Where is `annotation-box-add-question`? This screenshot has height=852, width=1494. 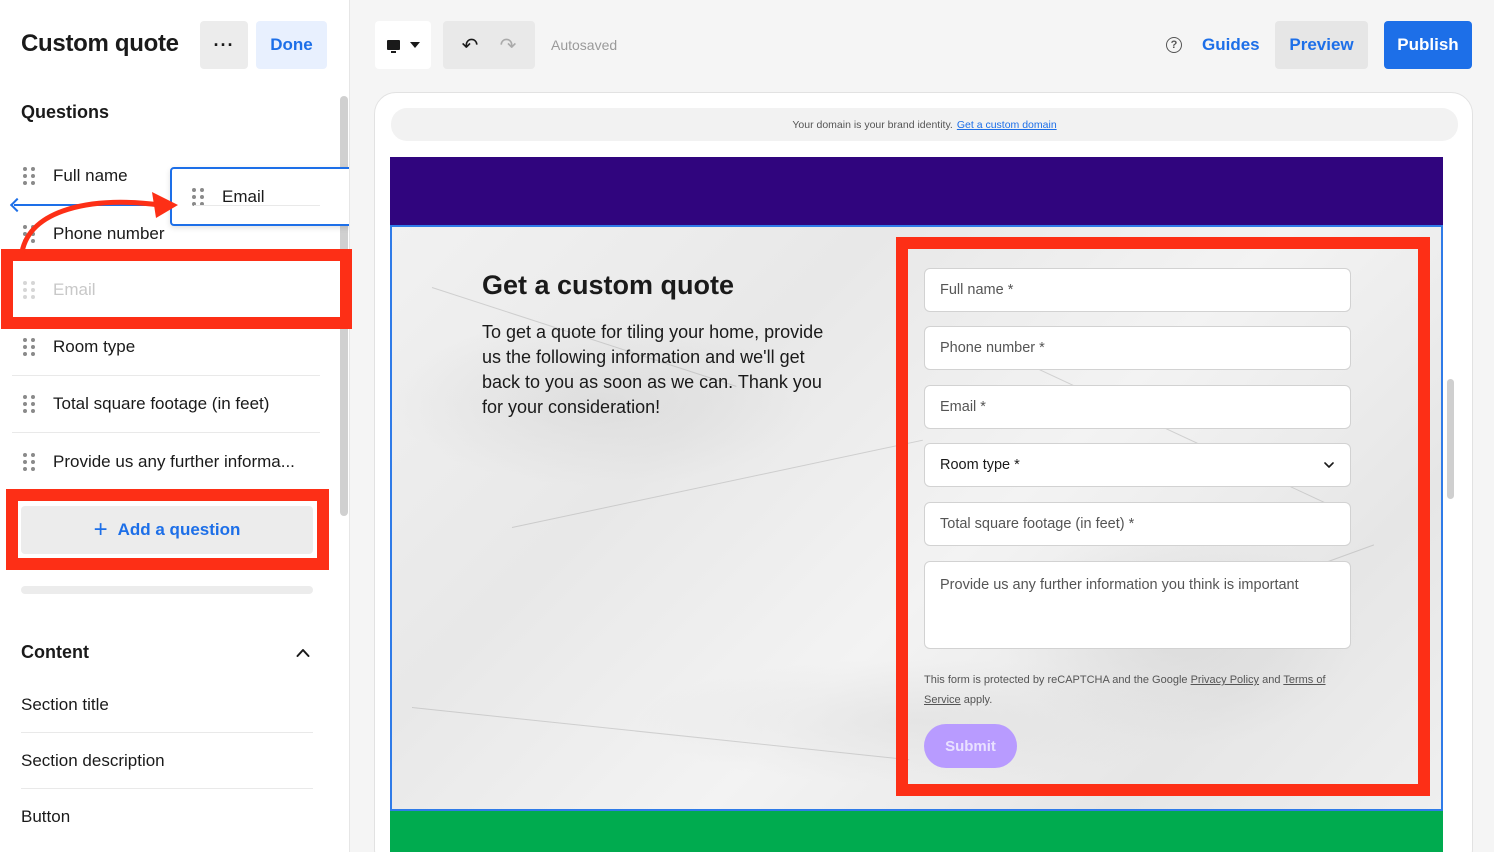
annotation-box-add-question is located at coordinates (167, 529).